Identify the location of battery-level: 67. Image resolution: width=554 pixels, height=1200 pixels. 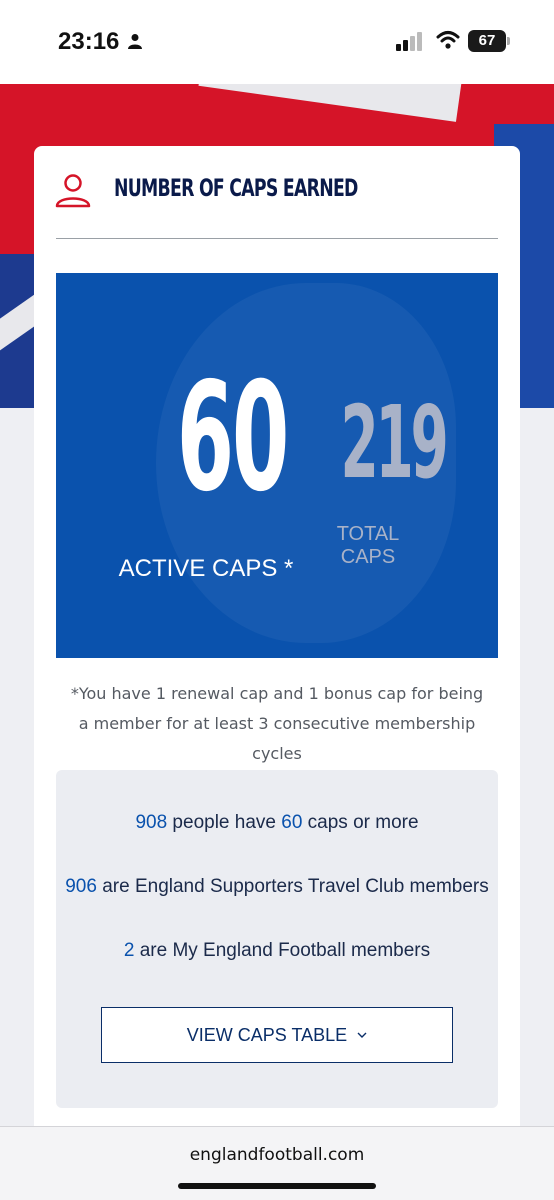
(487, 41).